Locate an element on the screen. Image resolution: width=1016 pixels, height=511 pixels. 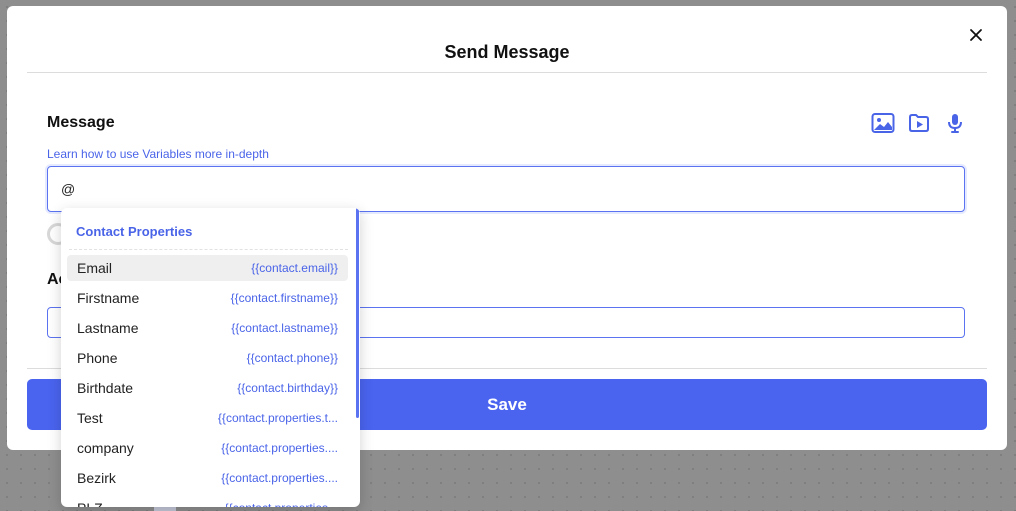
image-icon is located at coordinates (883, 123).